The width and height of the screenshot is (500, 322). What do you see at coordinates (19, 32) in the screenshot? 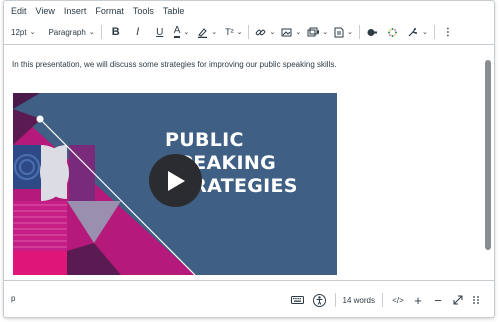
I see `font-size-value: 12pt` at bounding box center [19, 32].